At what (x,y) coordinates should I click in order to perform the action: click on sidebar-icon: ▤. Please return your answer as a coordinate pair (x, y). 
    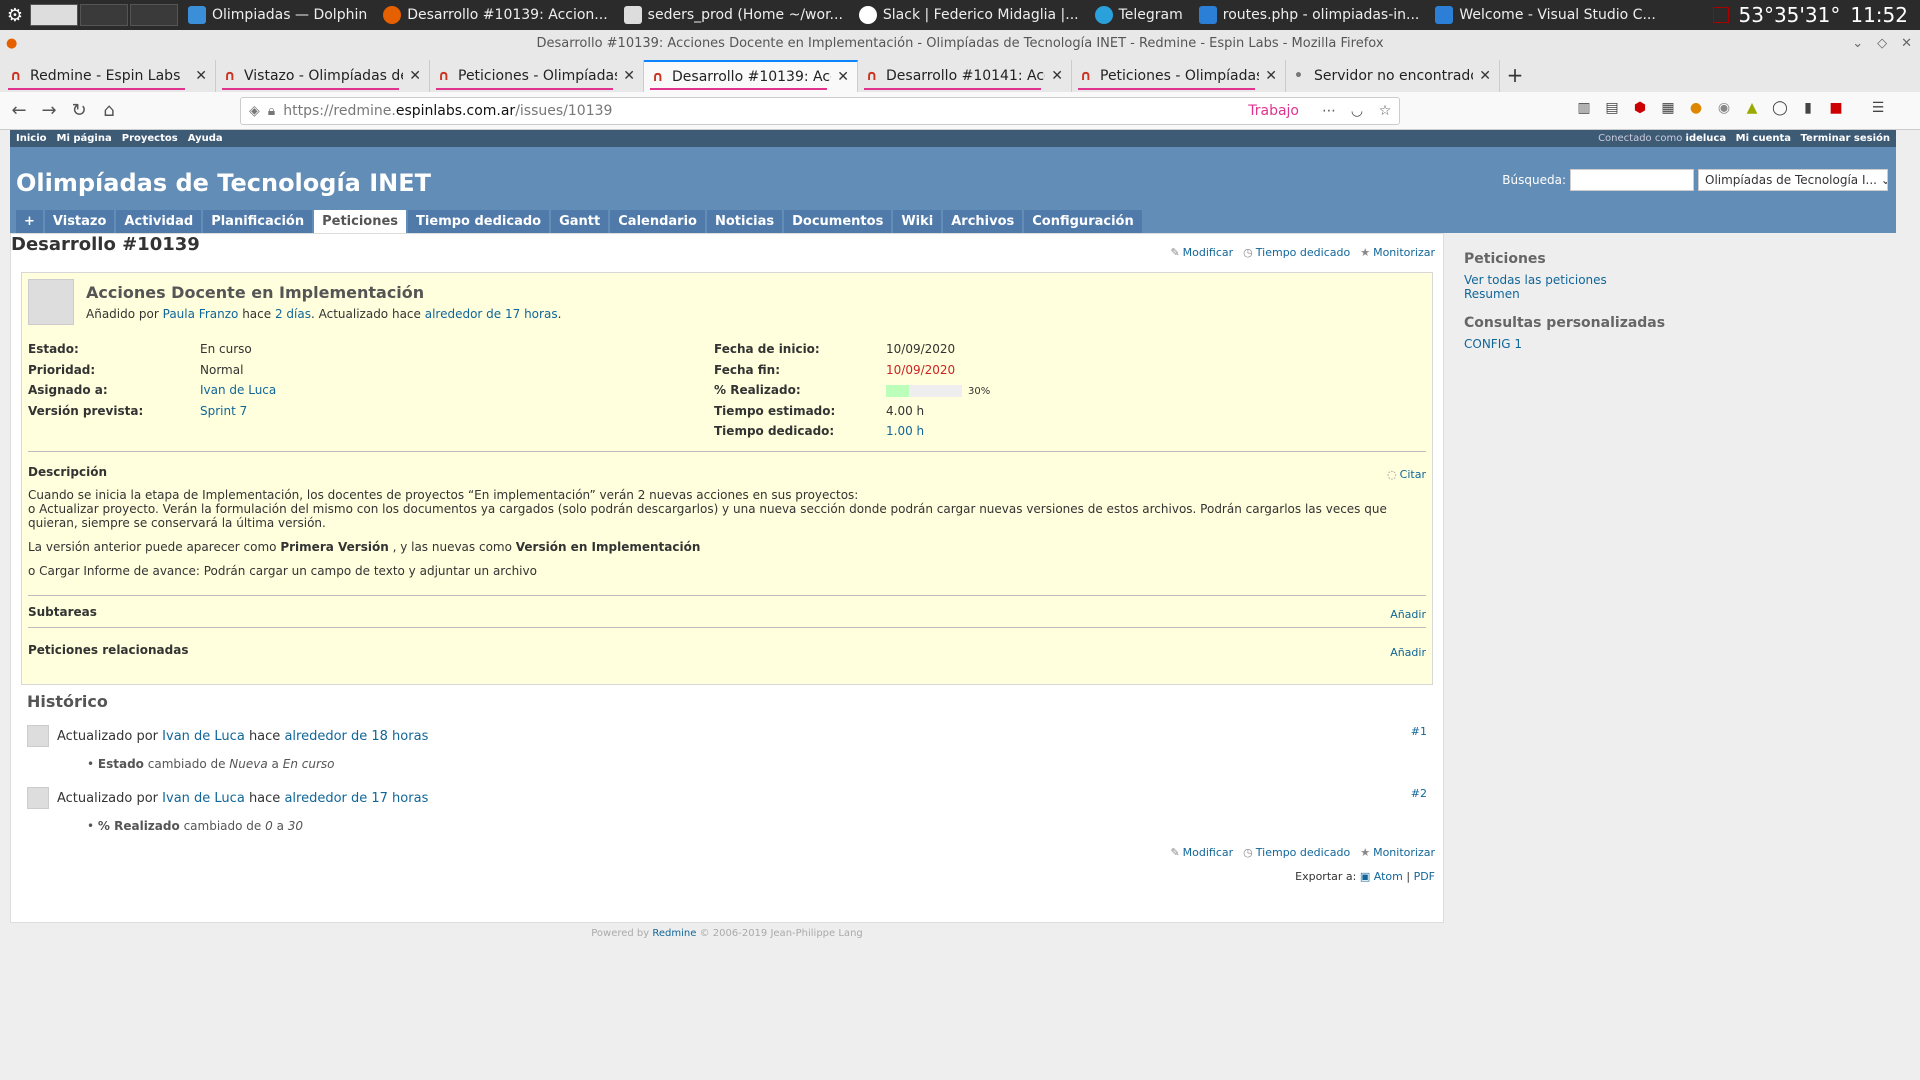
    Looking at the image, I should click on (1612, 109).